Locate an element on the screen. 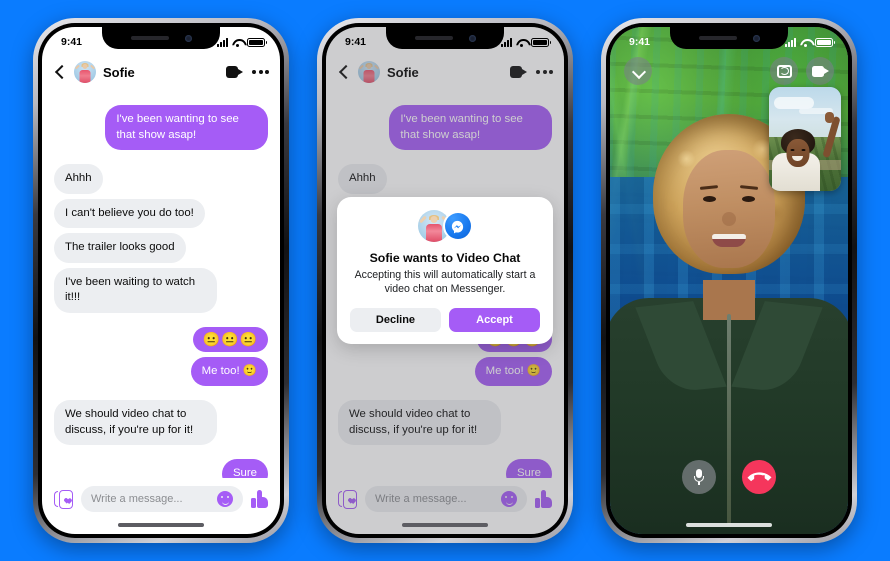 This screenshot has height=561, width=890. message-bubble: Sure is located at coordinates (244, 468).